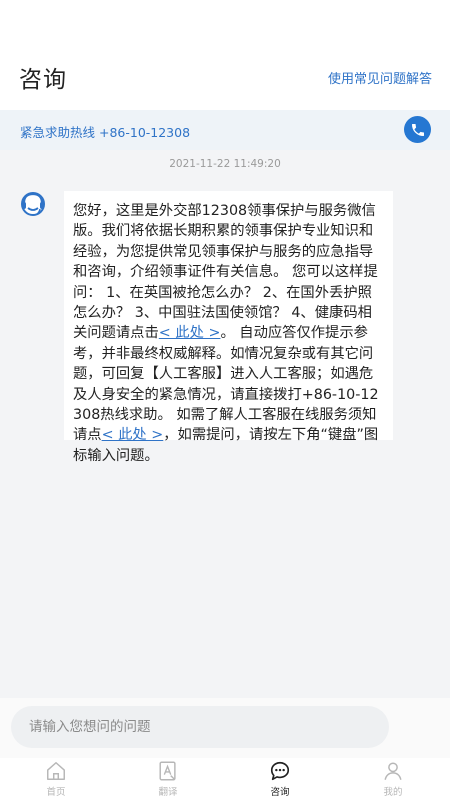 This screenshot has width=450, height=800. Describe the element at coordinates (380, 77) in the screenshot. I see `faq-link: 使用常见问题解答` at that location.